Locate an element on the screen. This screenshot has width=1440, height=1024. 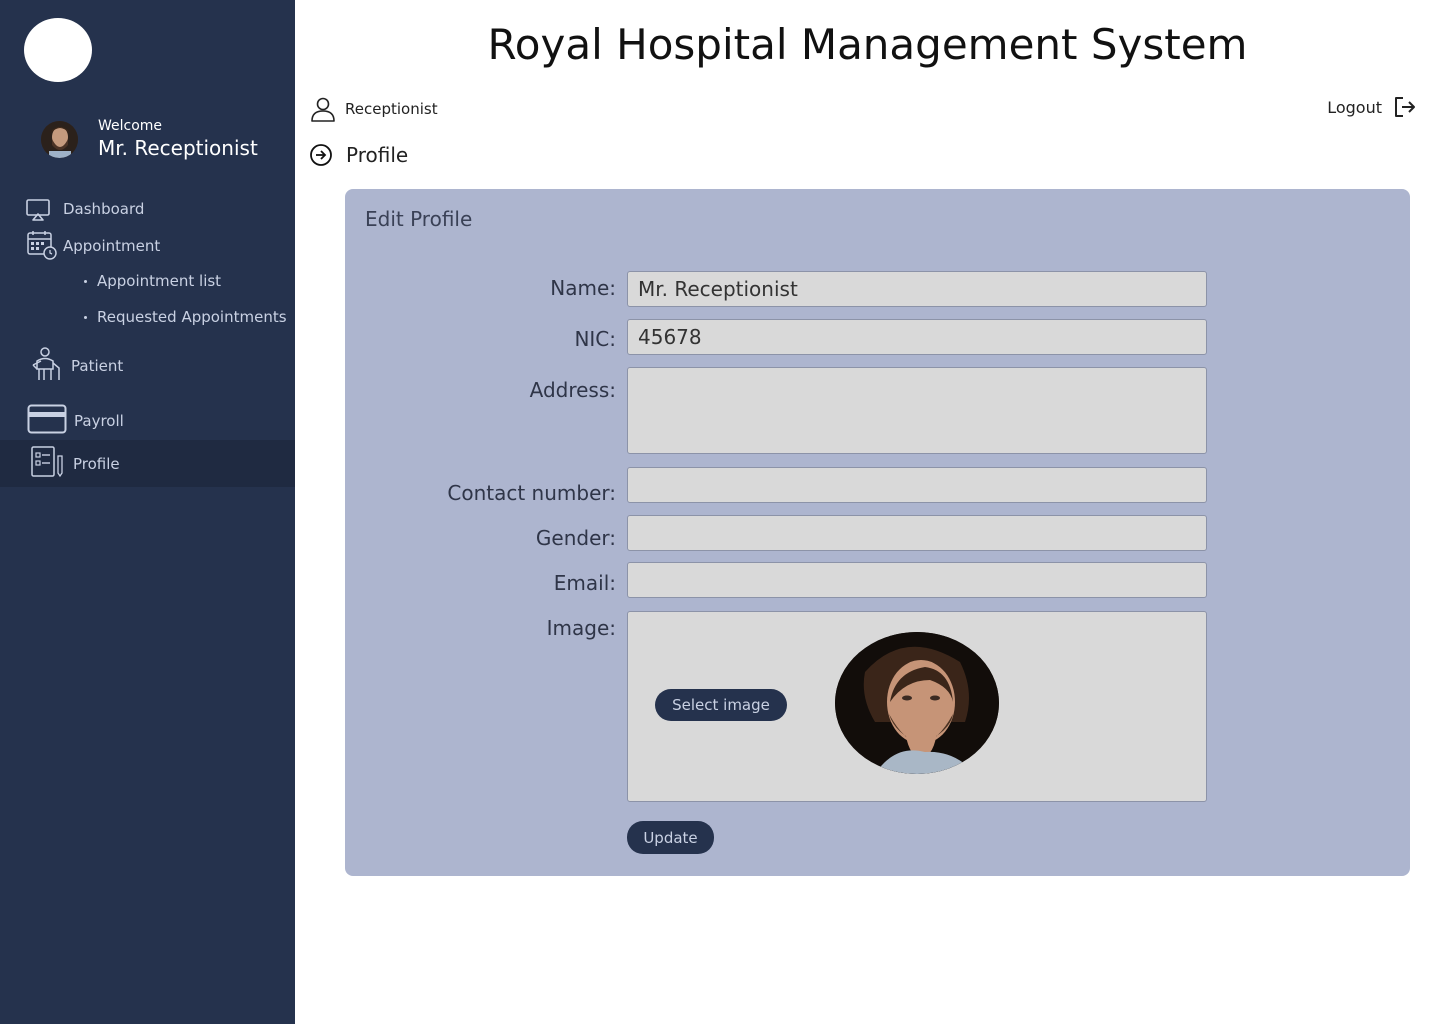
card-title: Edit Profile is located at coordinates (419, 219).